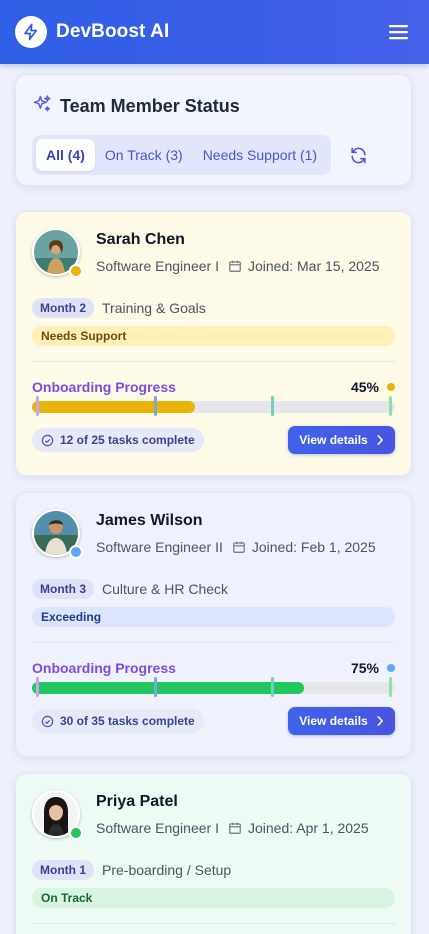  I want to click on member-name: Priya Patel, so click(137, 801).